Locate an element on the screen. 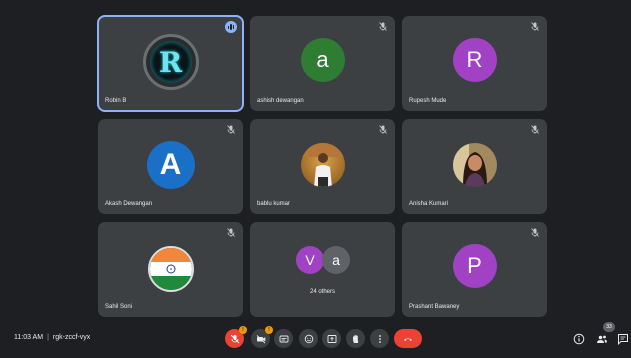  bottom-bar: 11:03 AM | rgk-zccf-vyx ! ! 33 is located at coordinates (315, 340).